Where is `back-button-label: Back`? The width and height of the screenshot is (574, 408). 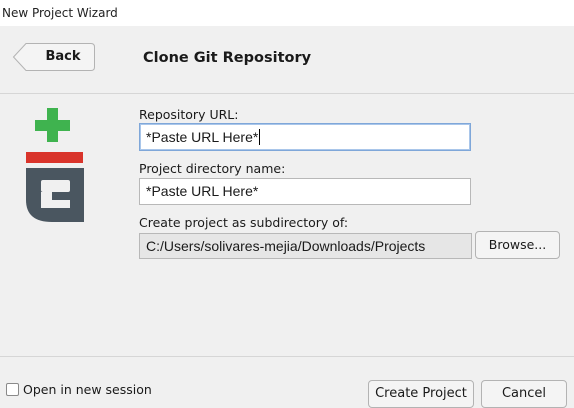
back-button-label: Back is located at coordinates (63, 56).